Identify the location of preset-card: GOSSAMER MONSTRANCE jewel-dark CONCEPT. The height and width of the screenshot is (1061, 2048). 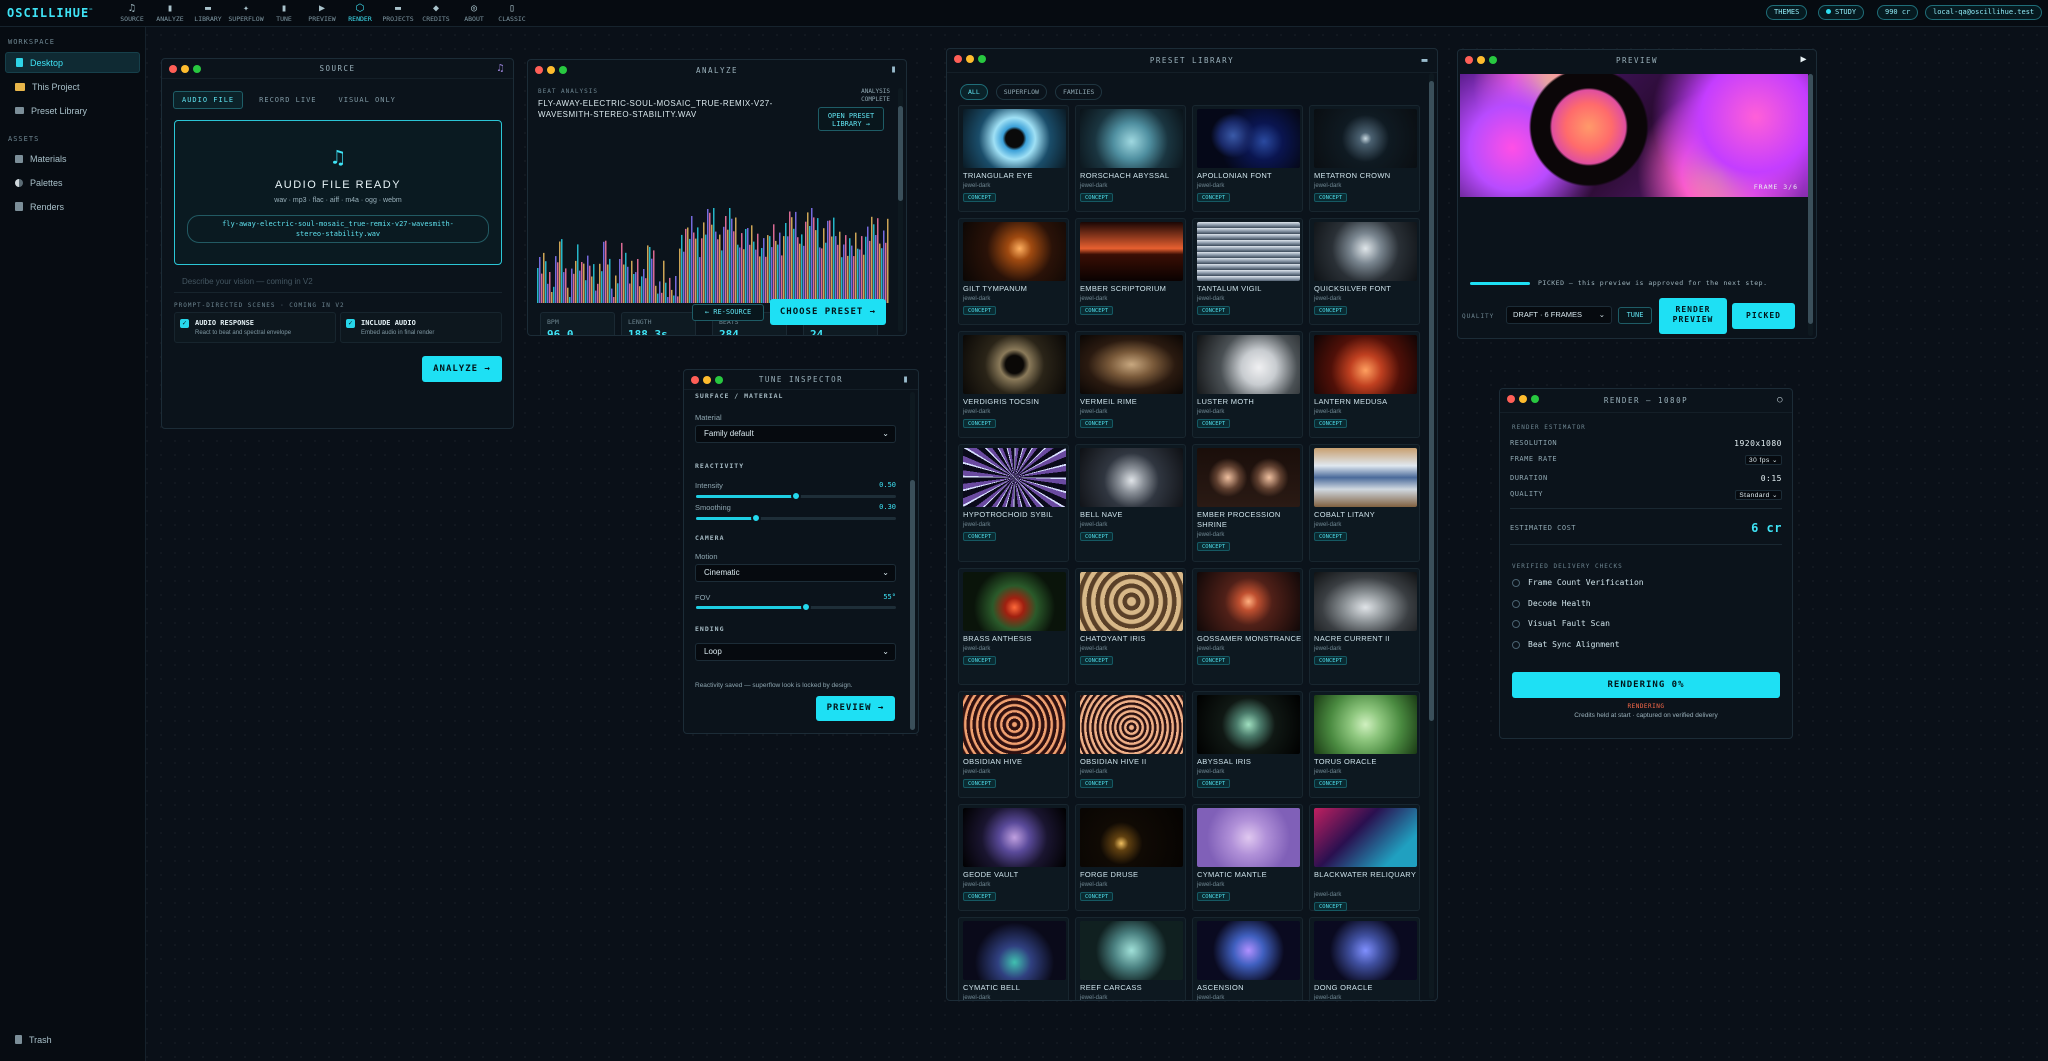
(1247, 626).